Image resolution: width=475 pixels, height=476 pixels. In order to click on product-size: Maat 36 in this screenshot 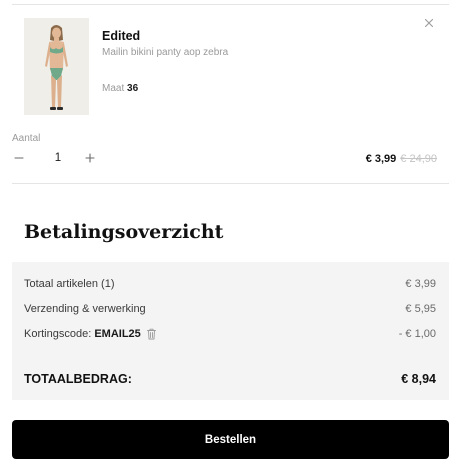, I will do `click(120, 88)`.